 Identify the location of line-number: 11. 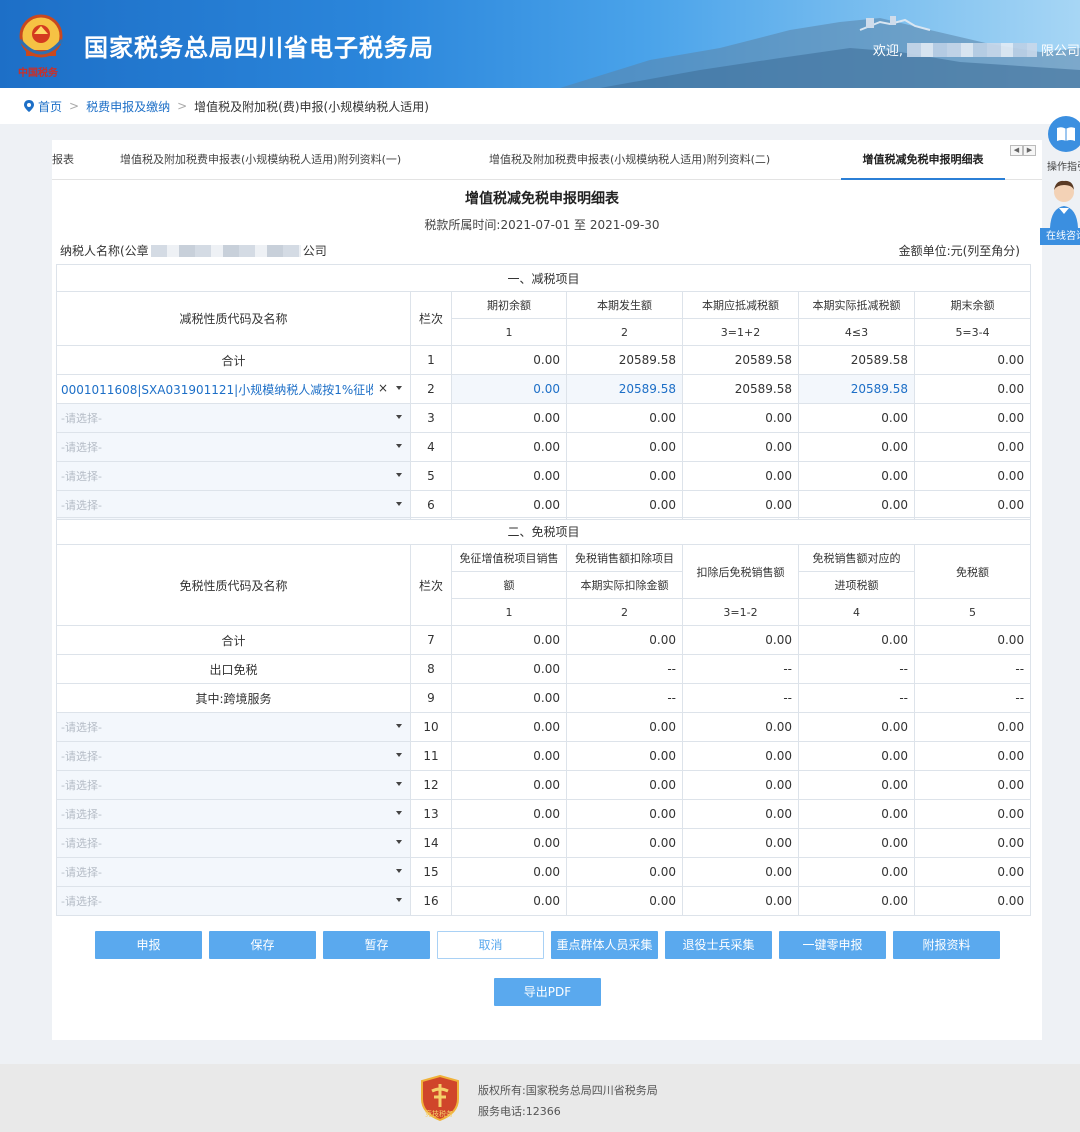
(431, 756).